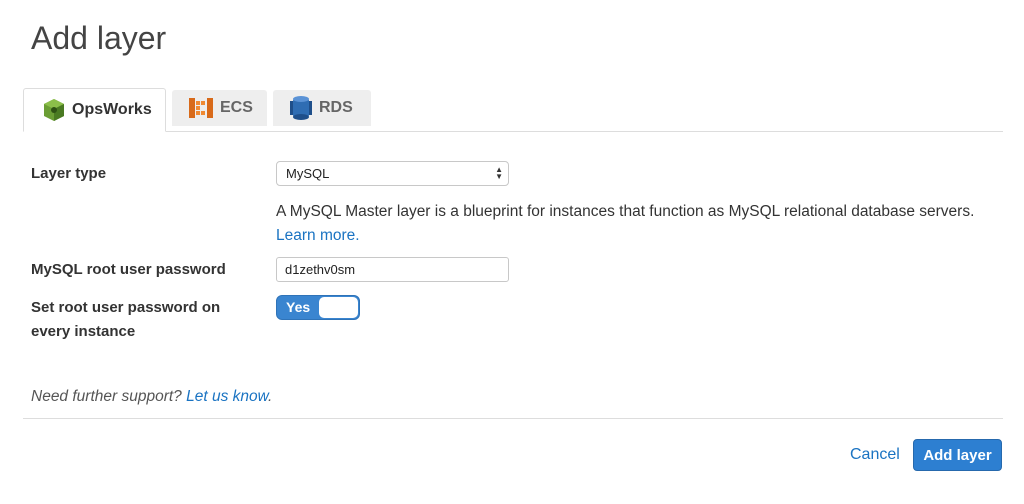 The image size is (1024, 504). I want to click on add-layer-button: Add layer, so click(957, 455).